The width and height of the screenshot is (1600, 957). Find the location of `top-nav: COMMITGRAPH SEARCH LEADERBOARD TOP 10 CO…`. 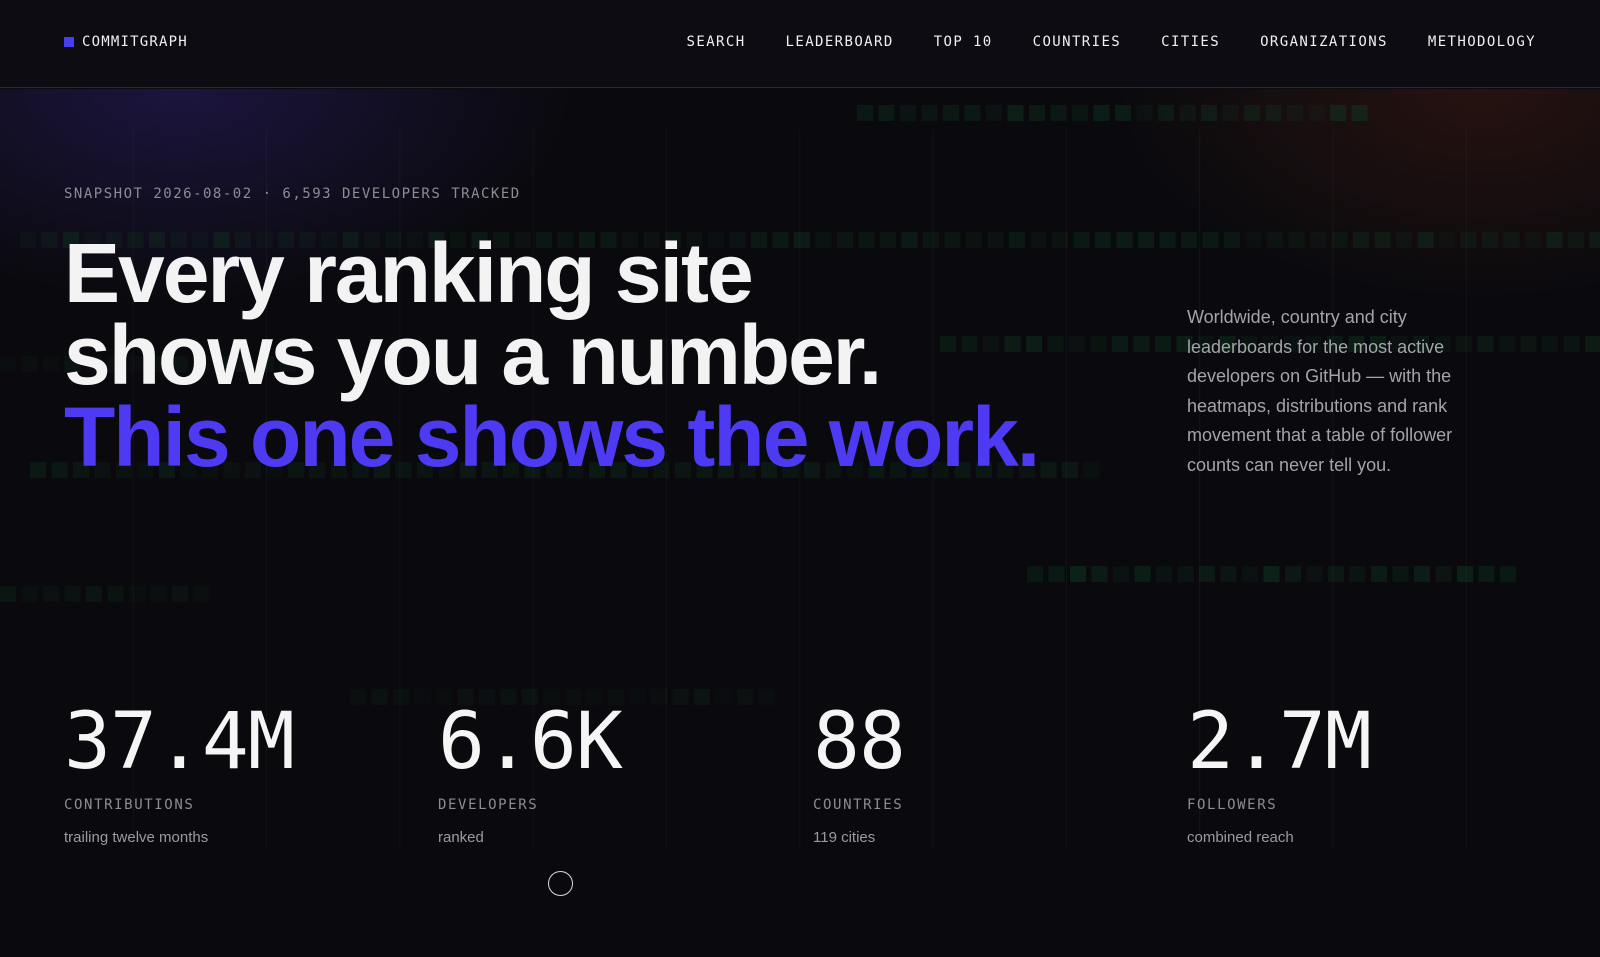

top-nav: COMMITGRAPH SEARCH LEADERBOARD TOP 10 CO… is located at coordinates (800, 44).